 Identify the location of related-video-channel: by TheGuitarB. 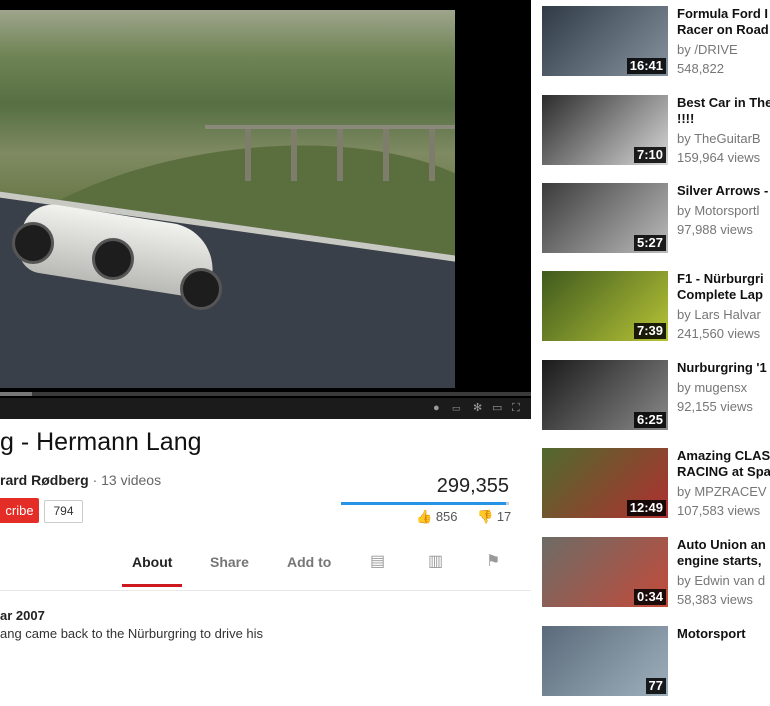
(719, 138).